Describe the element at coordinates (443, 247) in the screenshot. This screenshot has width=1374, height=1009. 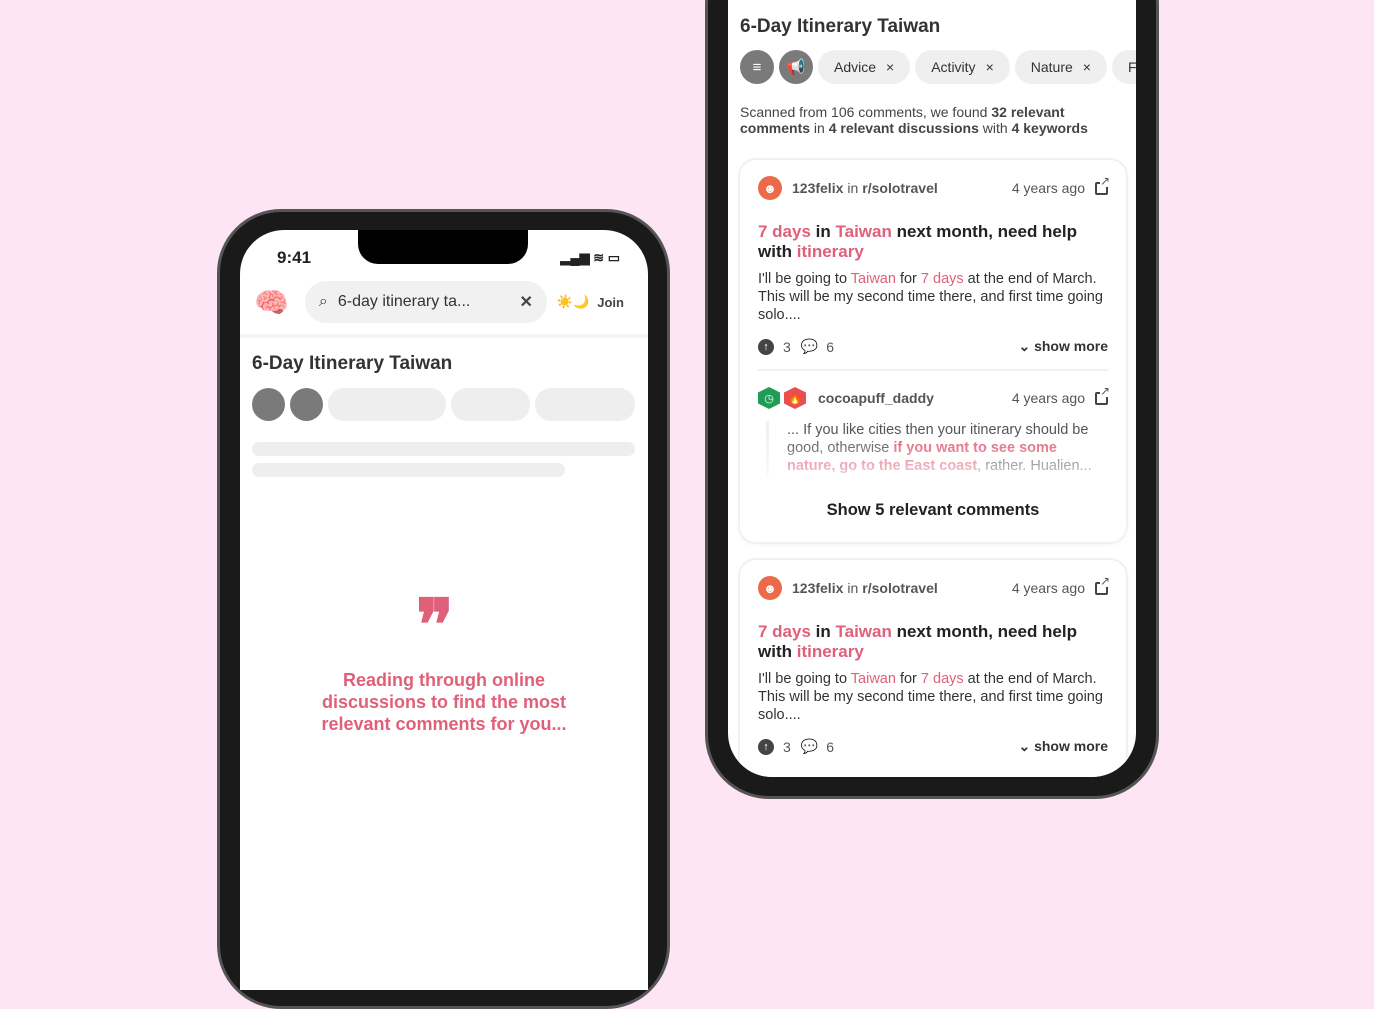
I see `notch` at that location.